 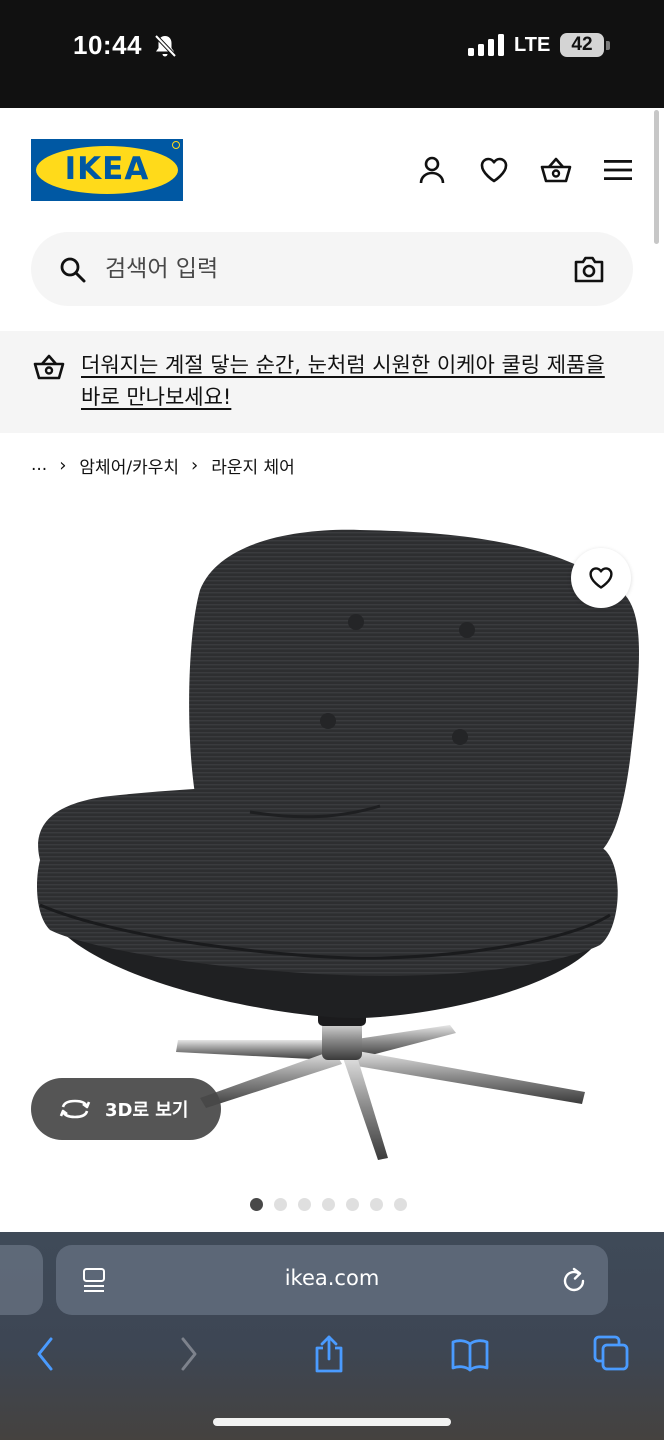 What do you see at coordinates (75, 1109) in the screenshot?
I see `rotate-icon` at bounding box center [75, 1109].